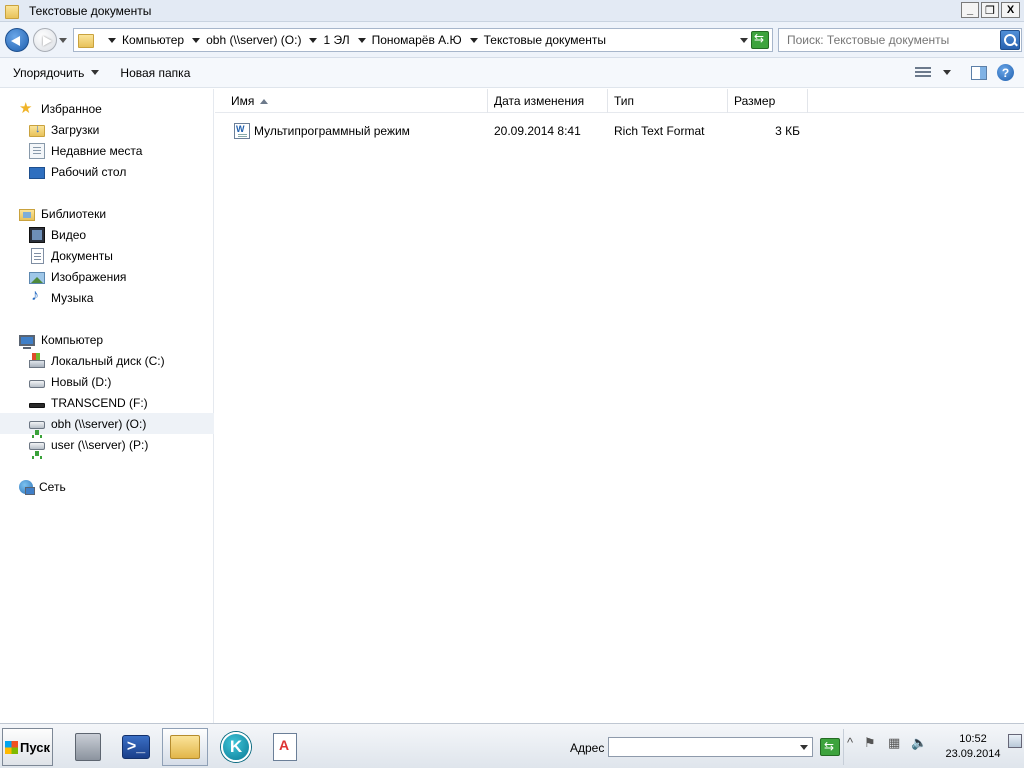 The height and width of the screenshot is (768, 1024). I want to click on nav-label: Видео, so click(69, 234).